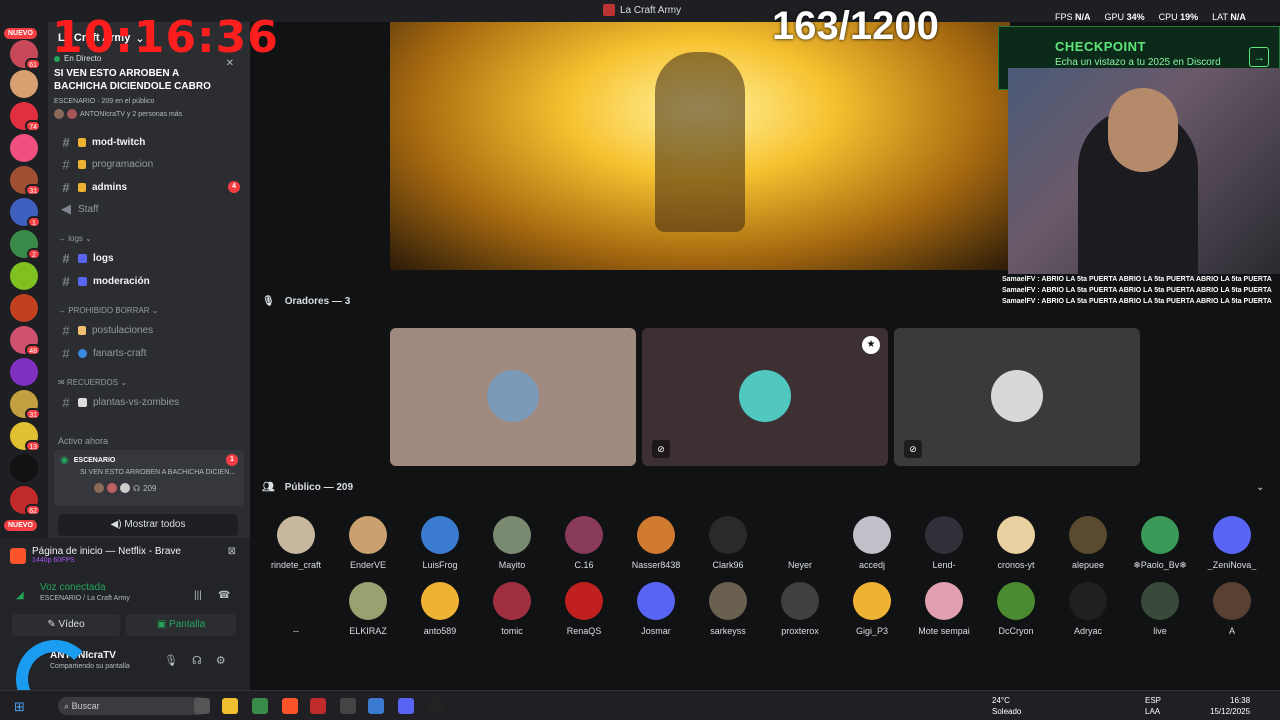  I want to click on stage-icon: ◉, so click(64, 460).